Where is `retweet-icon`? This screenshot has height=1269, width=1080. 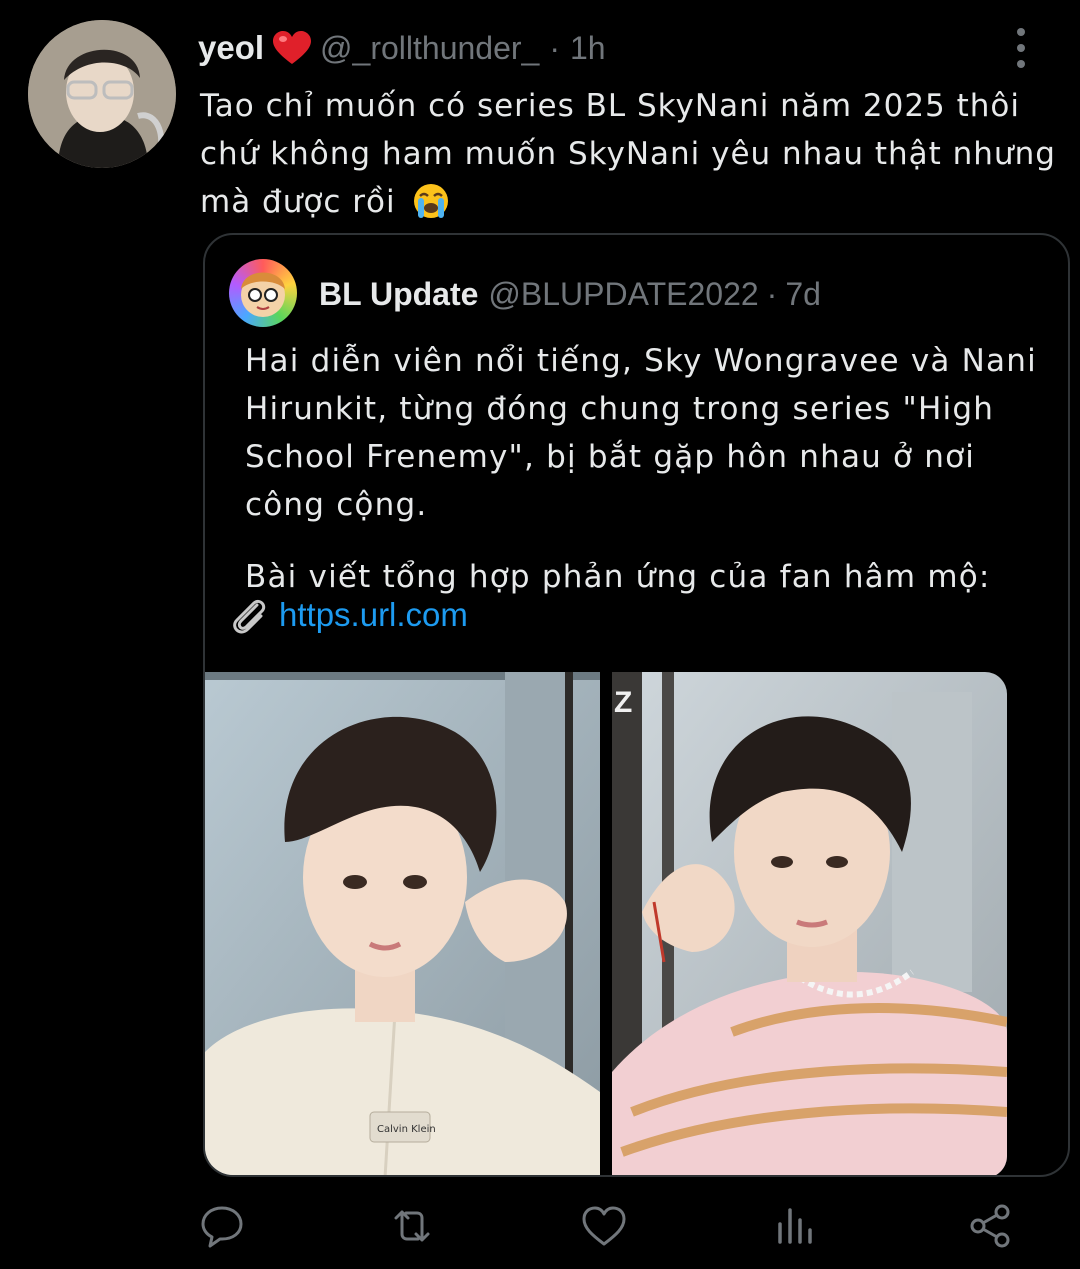 retweet-icon is located at coordinates (412, 1226).